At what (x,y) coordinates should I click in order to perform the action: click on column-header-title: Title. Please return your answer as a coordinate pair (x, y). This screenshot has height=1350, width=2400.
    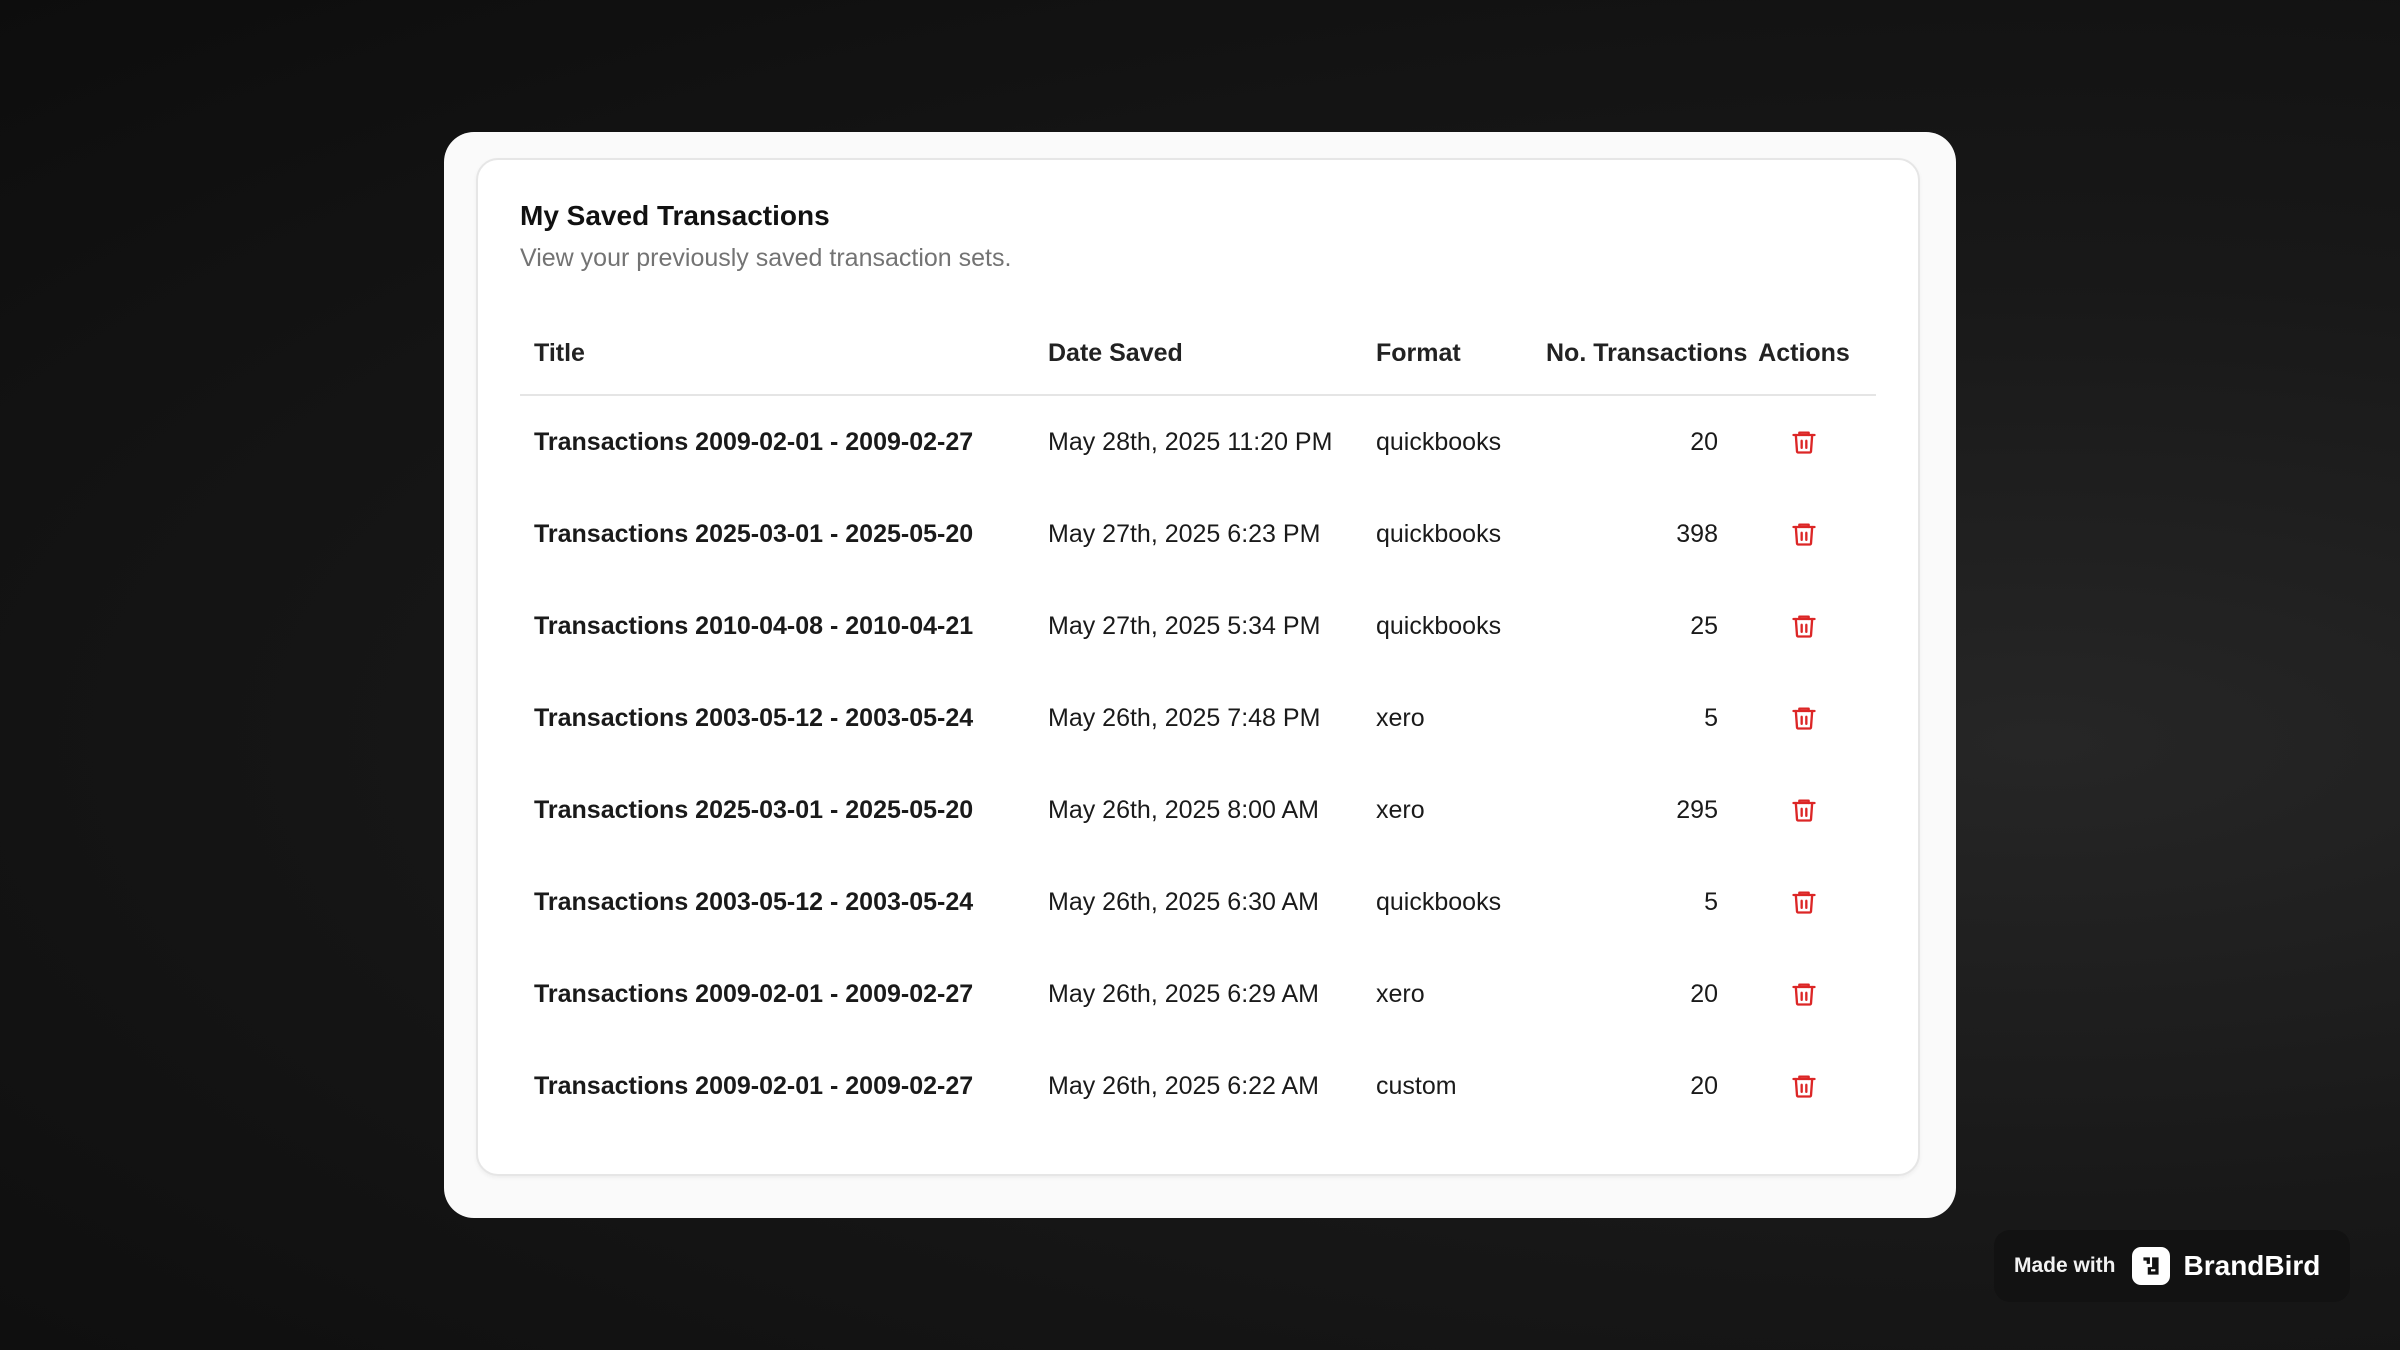
    Looking at the image, I should click on (777, 354).